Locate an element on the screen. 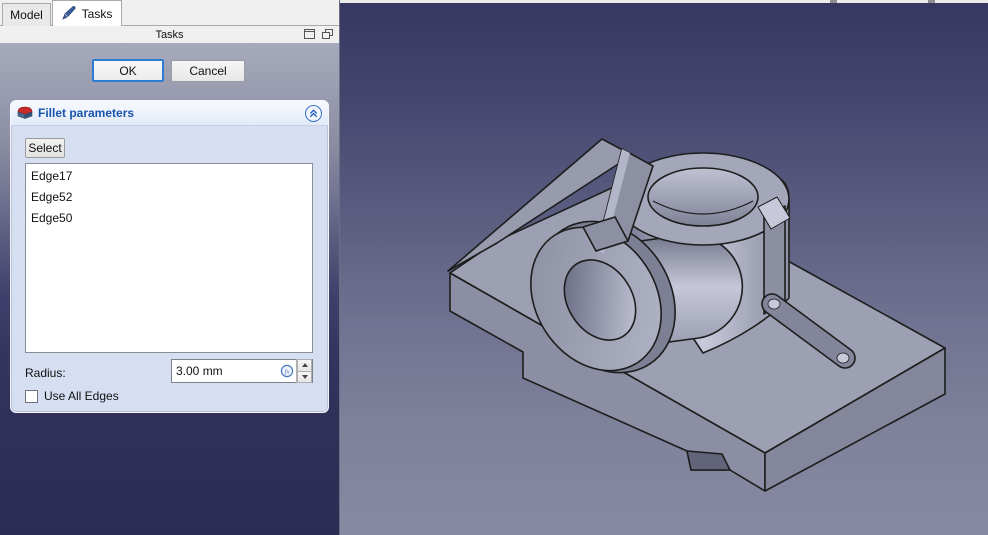  dock-window-icon is located at coordinates (309, 34).